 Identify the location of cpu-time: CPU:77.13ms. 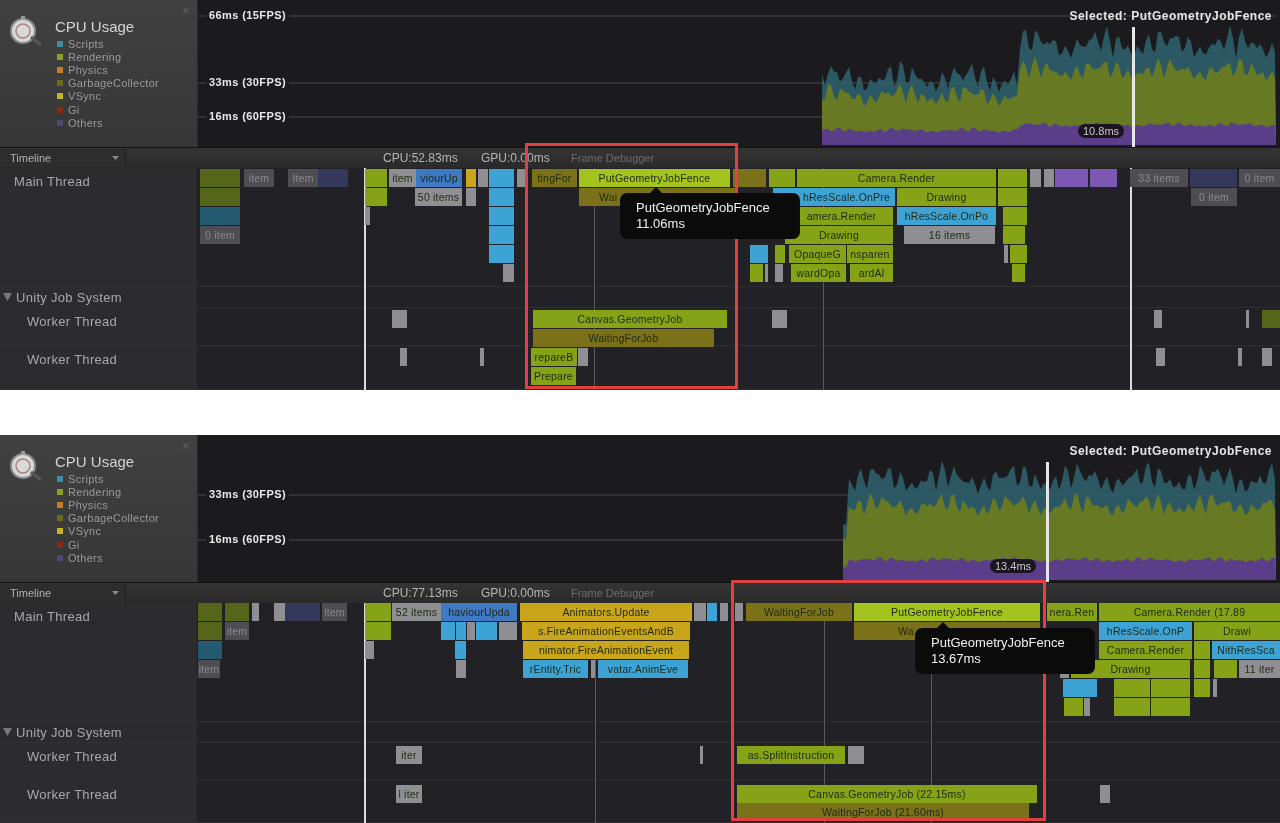
(420, 593).